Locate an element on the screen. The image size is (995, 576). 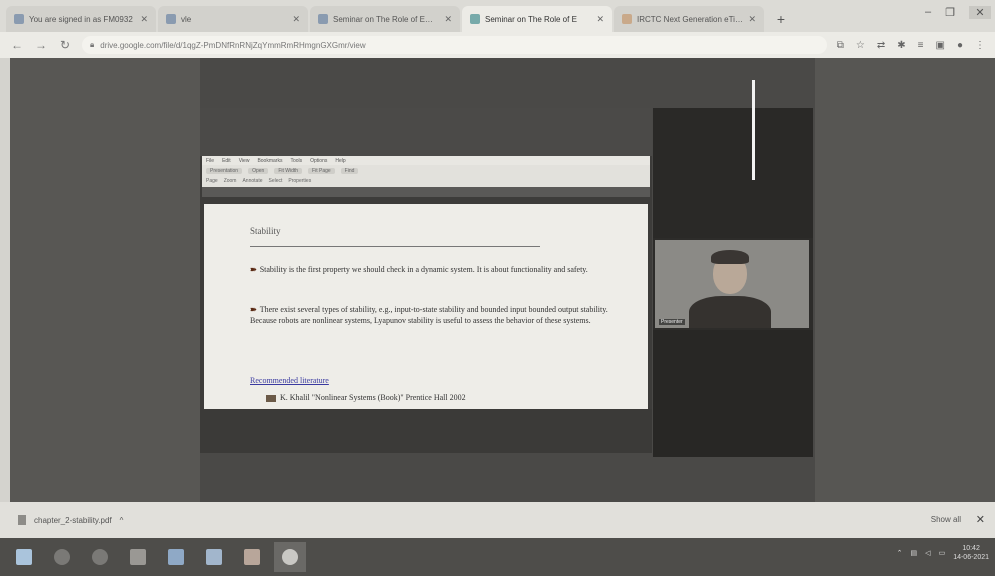
tab-seminar-mail: Seminar on The Role of Emerg ✕ is located at coordinates (385, 19).